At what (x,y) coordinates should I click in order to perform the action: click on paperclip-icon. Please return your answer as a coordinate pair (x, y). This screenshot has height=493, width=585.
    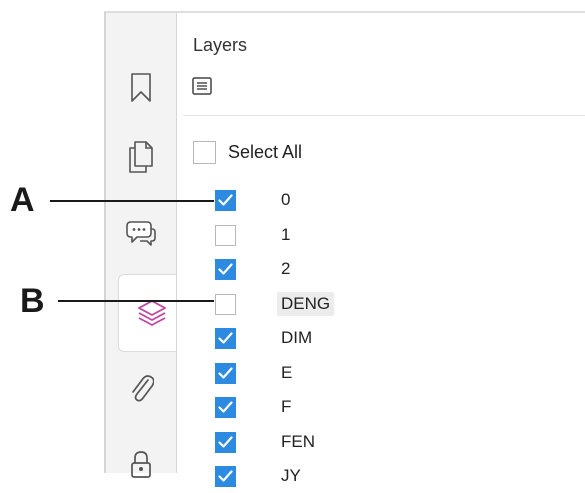
    Looking at the image, I should click on (141, 388).